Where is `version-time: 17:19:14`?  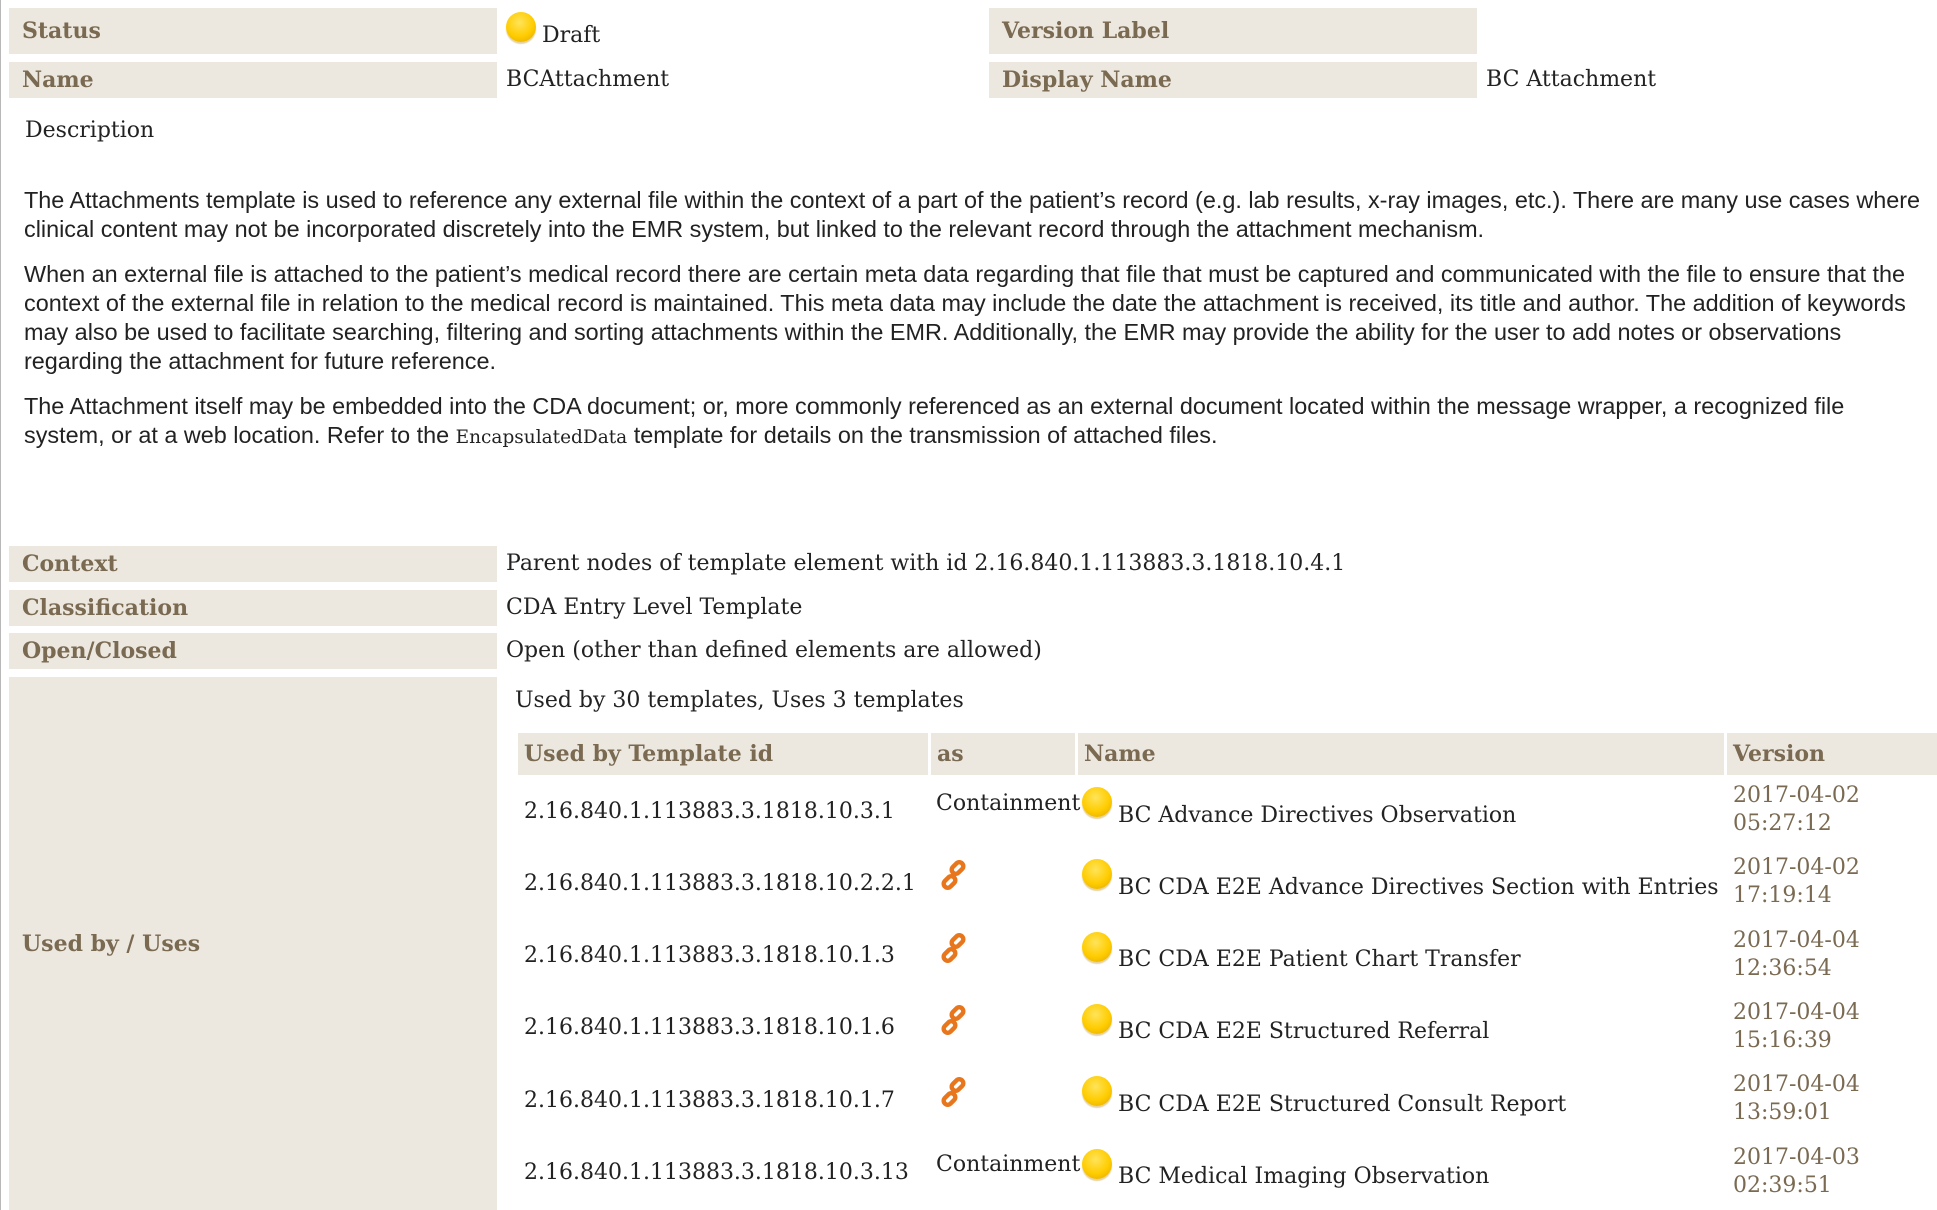 version-time: 17:19:14 is located at coordinates (1782, 896).